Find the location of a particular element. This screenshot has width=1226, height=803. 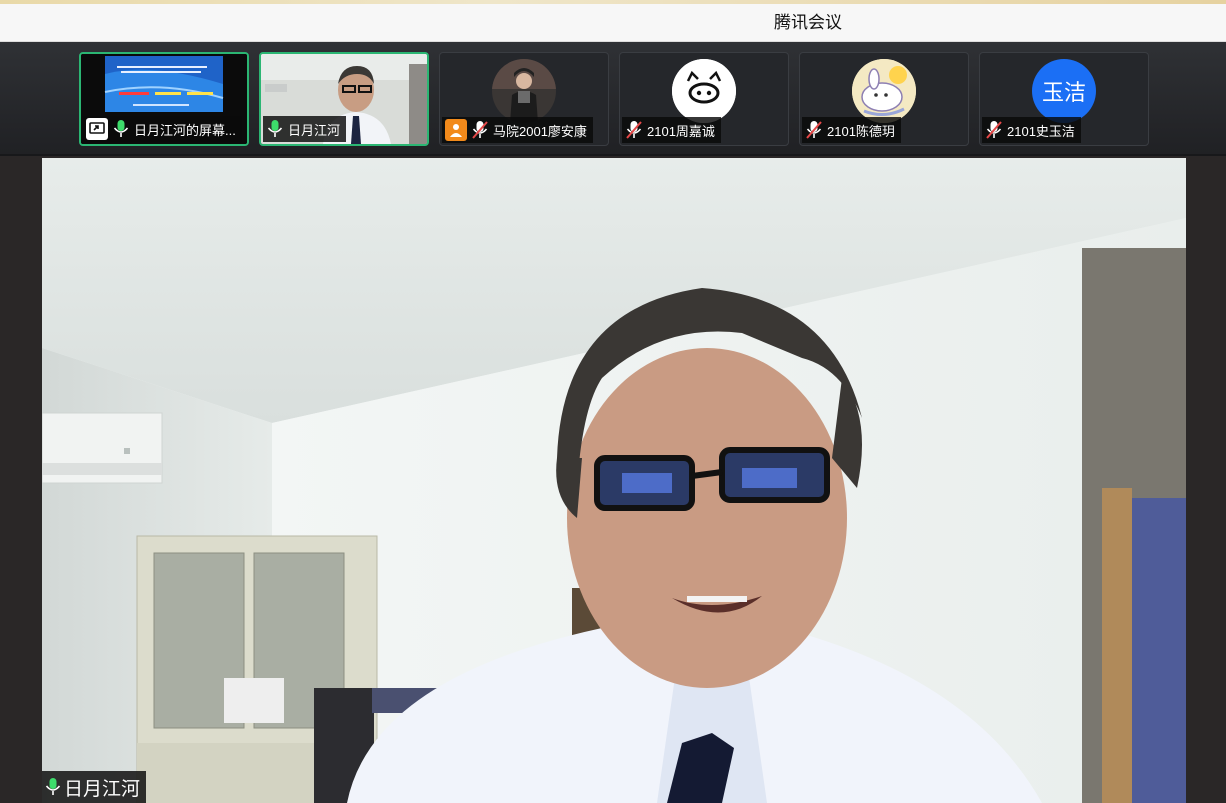

speaker-name-tag: 日月江河 is located at coordinates (94, 787).